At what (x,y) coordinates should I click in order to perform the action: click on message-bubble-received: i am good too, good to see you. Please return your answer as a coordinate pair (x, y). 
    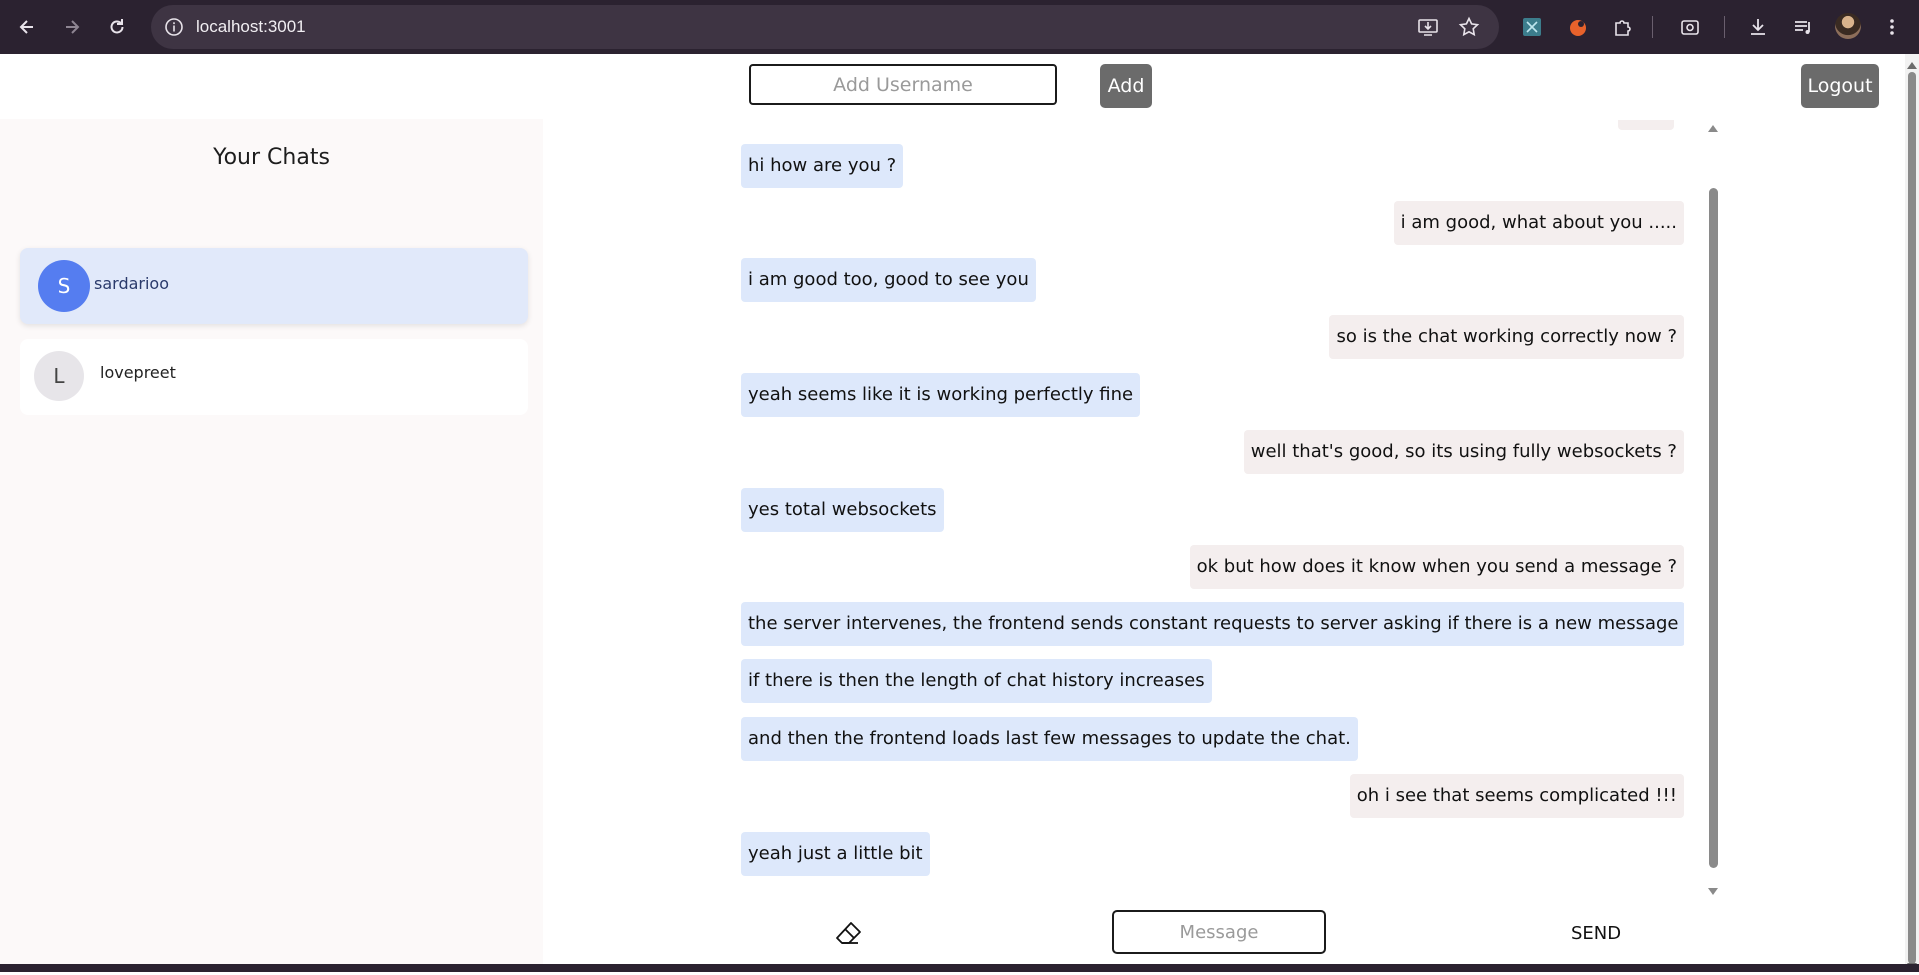
    Looking at the image, I should click on (888, 280).